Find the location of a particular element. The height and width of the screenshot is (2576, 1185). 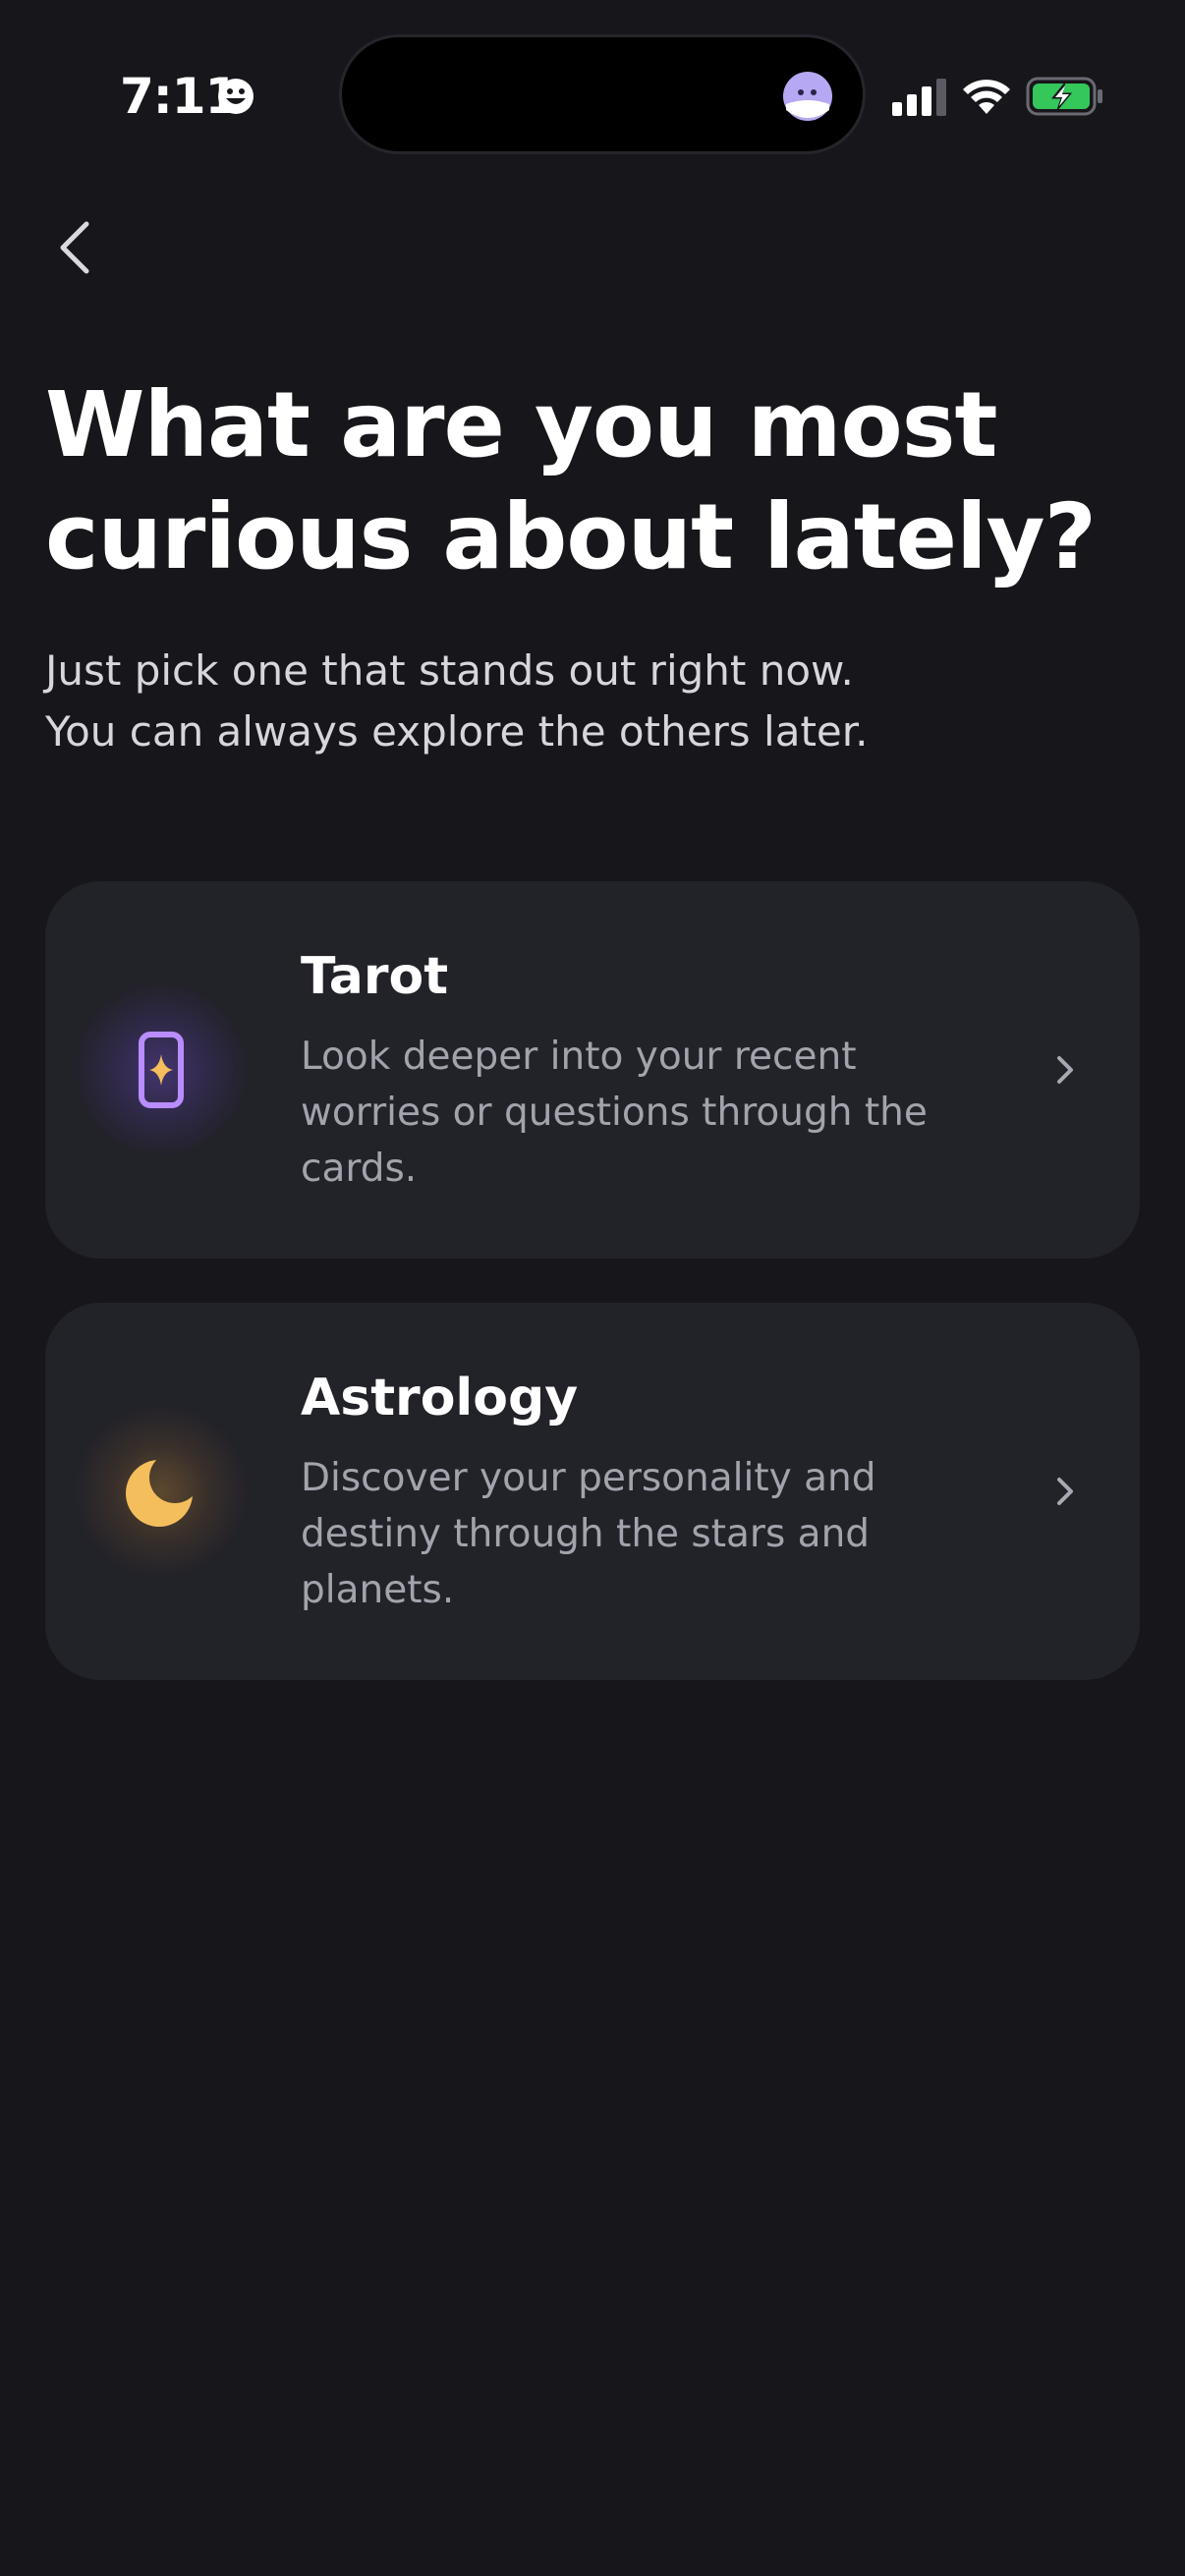

moon-icon is located at coordinates (160, 1493).